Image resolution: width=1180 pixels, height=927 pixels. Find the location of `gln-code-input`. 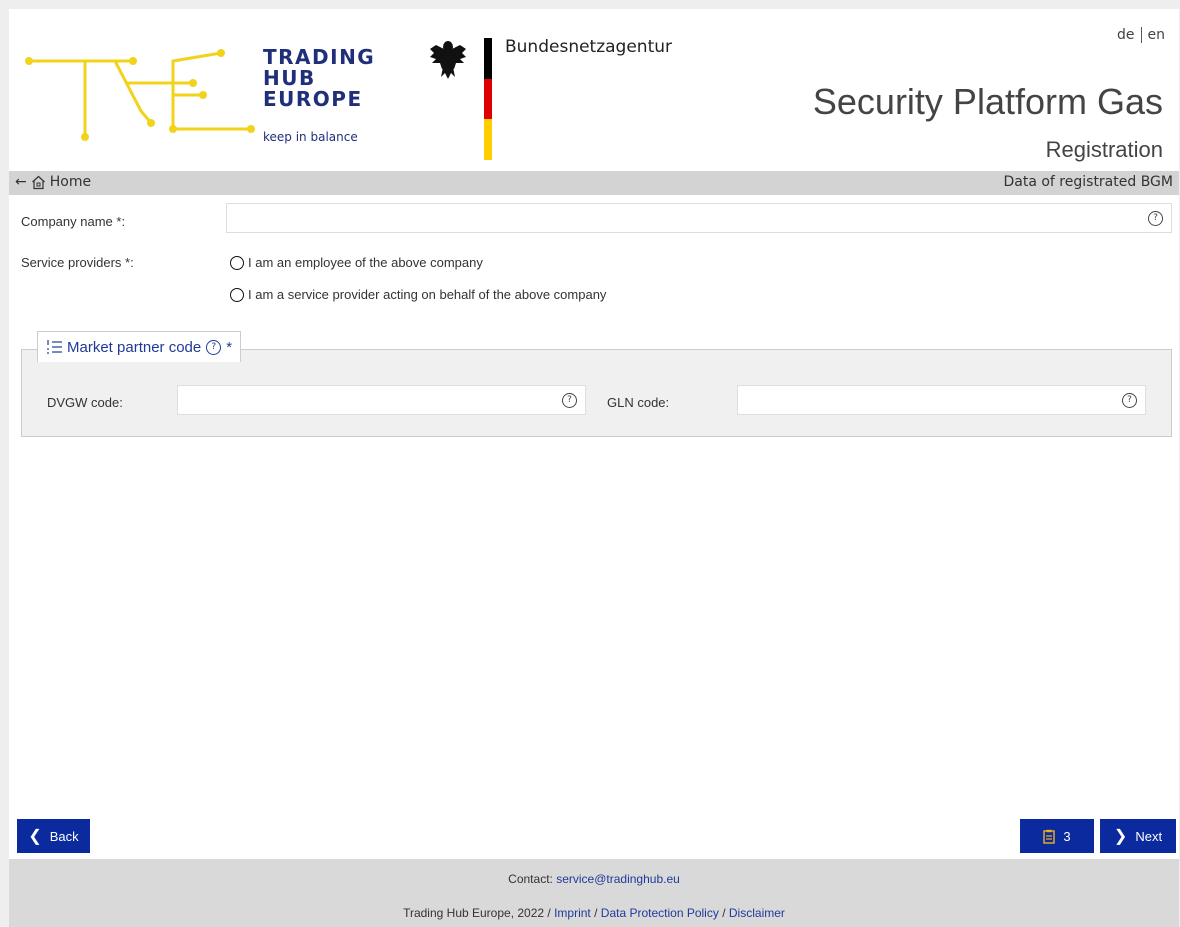

gln-code-input is located at coordinates (941, 400).